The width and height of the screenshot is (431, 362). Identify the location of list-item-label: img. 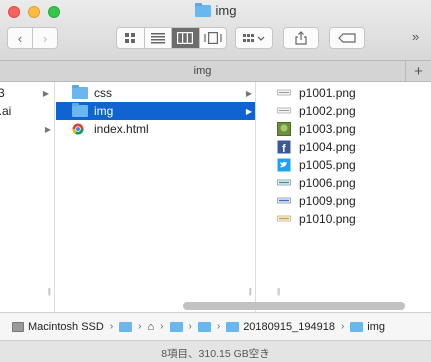
(104, 111).